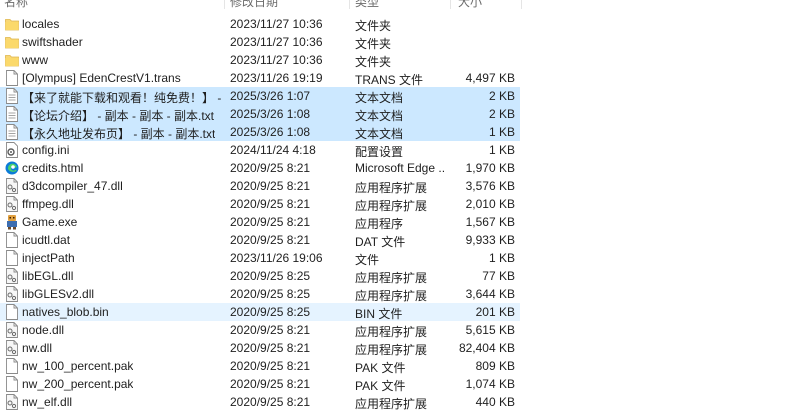  Describe the element at coordinates (498, 276) in the screenshot. I see `file-size: 77 KB` at that location.